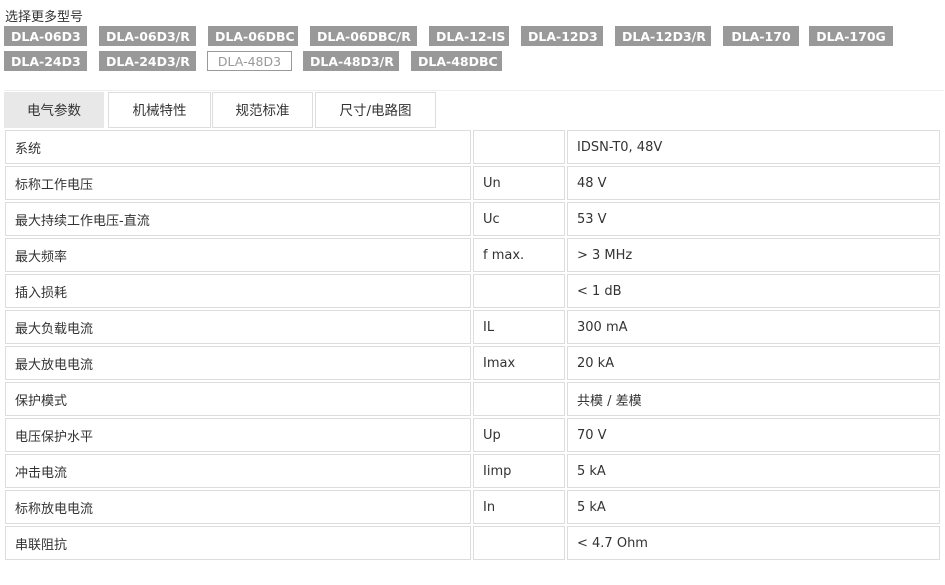 Image resolution: width=945 pixels, height=585 pixels. Describe the element at coordinates (474, 90) in the screenshot. I see `section-divider` at that location.